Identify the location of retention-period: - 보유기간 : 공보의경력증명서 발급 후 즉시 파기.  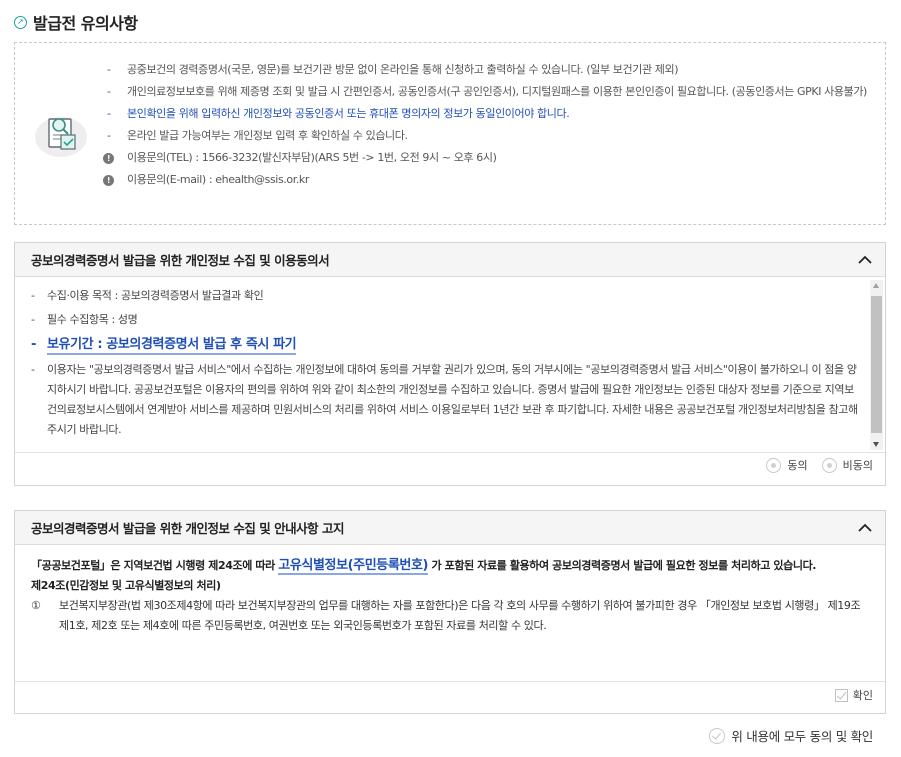
(447, 345).